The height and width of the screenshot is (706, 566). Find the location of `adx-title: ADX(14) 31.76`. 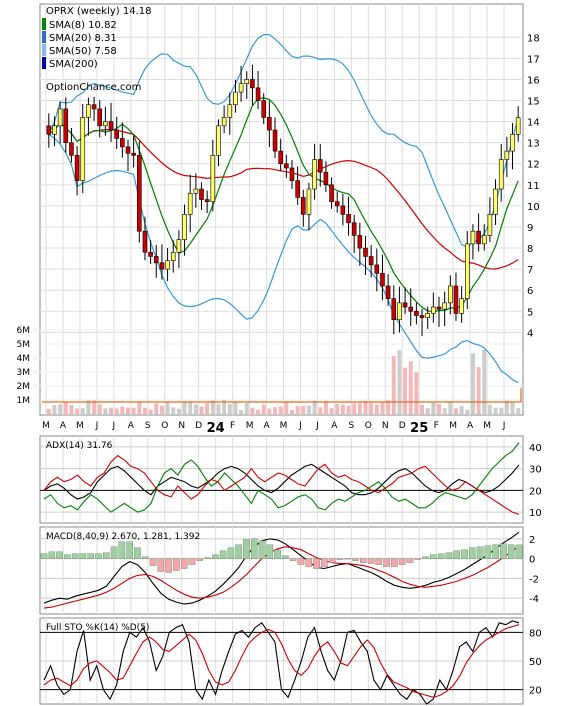

adx-title: ADX(14) 31.76 is located at coordinates (79, 446).